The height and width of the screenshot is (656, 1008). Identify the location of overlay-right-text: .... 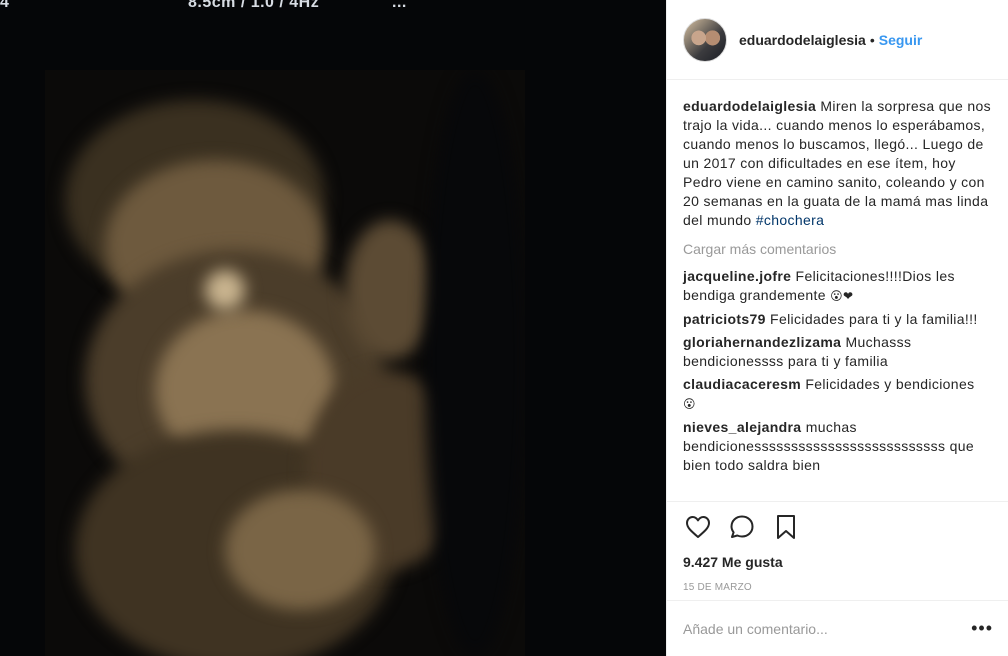
(399, 5).